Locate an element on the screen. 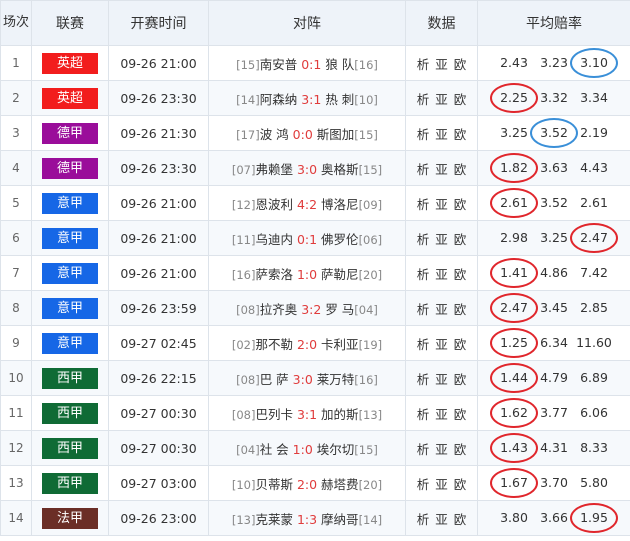  match-cell: [11]乌迪内 0:1 佛罗伦[06] is located at coordinates (307, 238).